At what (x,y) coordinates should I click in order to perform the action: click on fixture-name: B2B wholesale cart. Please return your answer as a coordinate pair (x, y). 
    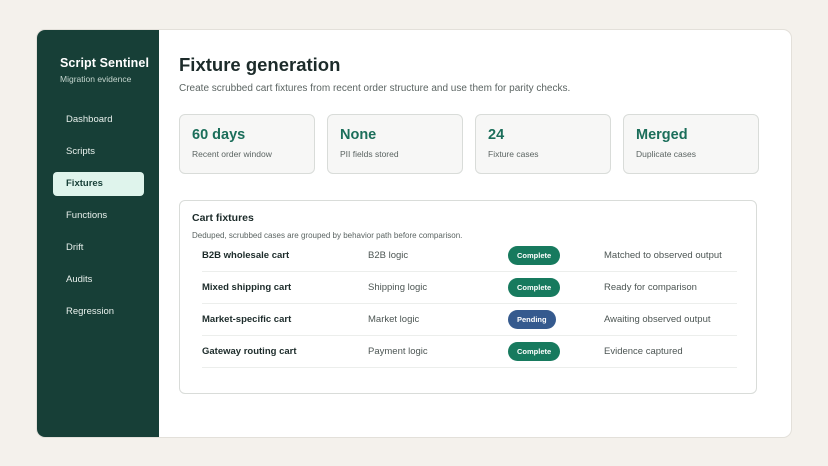
    Looking at the image, I should click on (246, 255).